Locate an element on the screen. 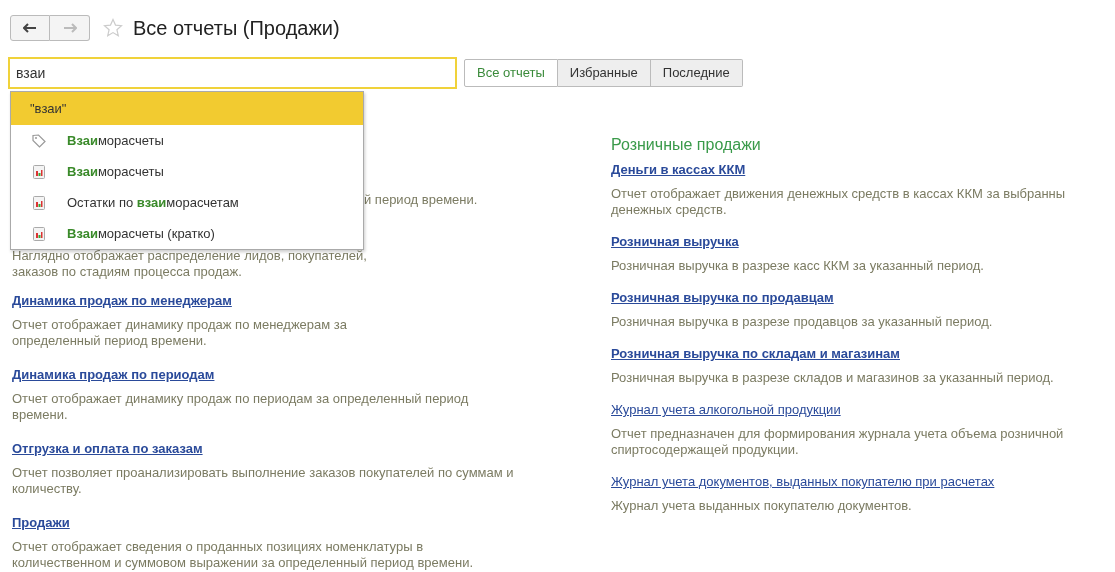  report-link: Отгрузка и оплата по заказам is located at coordinates (107, 449).